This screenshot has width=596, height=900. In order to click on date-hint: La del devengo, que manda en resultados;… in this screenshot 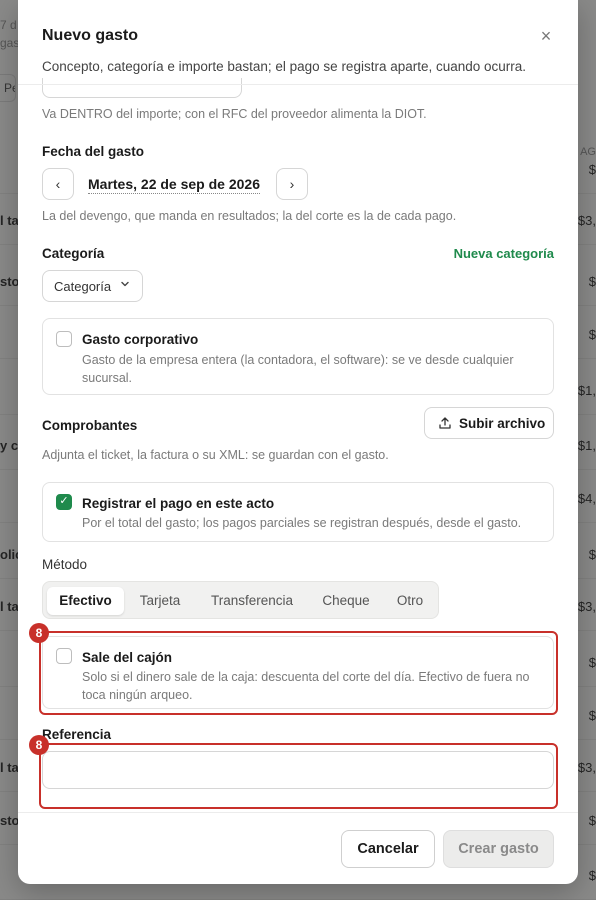, I will do `click(249, 216)`.